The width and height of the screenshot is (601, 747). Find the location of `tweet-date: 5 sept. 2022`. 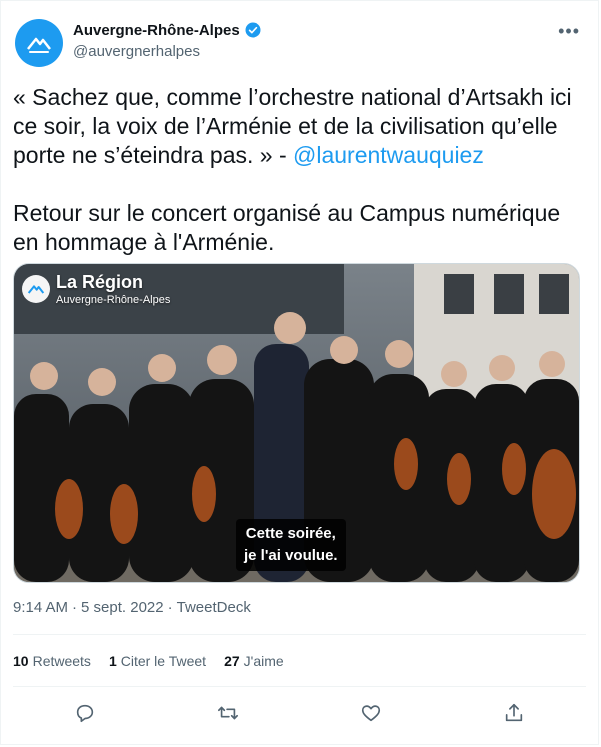

tweet-date: 5 sept. 2022 is located at coordinates (122, 607).